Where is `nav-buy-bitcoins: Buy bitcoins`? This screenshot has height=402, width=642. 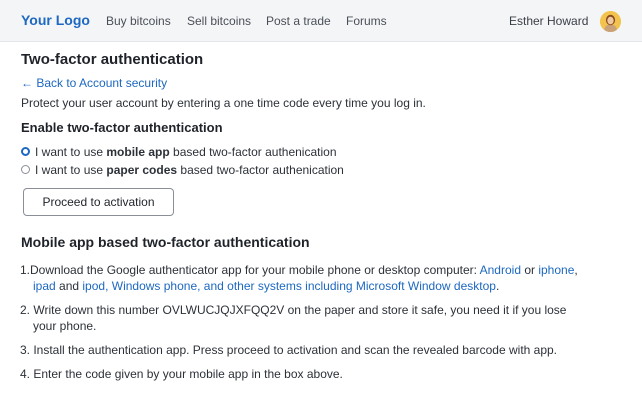 nav-buy-bitcoins: Buy bitcoins is located at coordinates (138, 21).